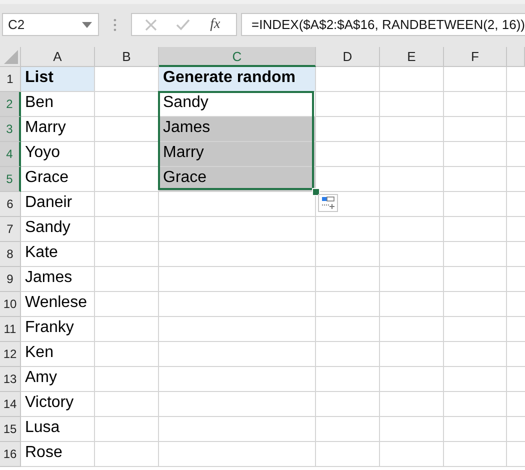 The height and width of the screenshot is (470, 525). I want to click on table-cell: Kate, so click(58, 254).